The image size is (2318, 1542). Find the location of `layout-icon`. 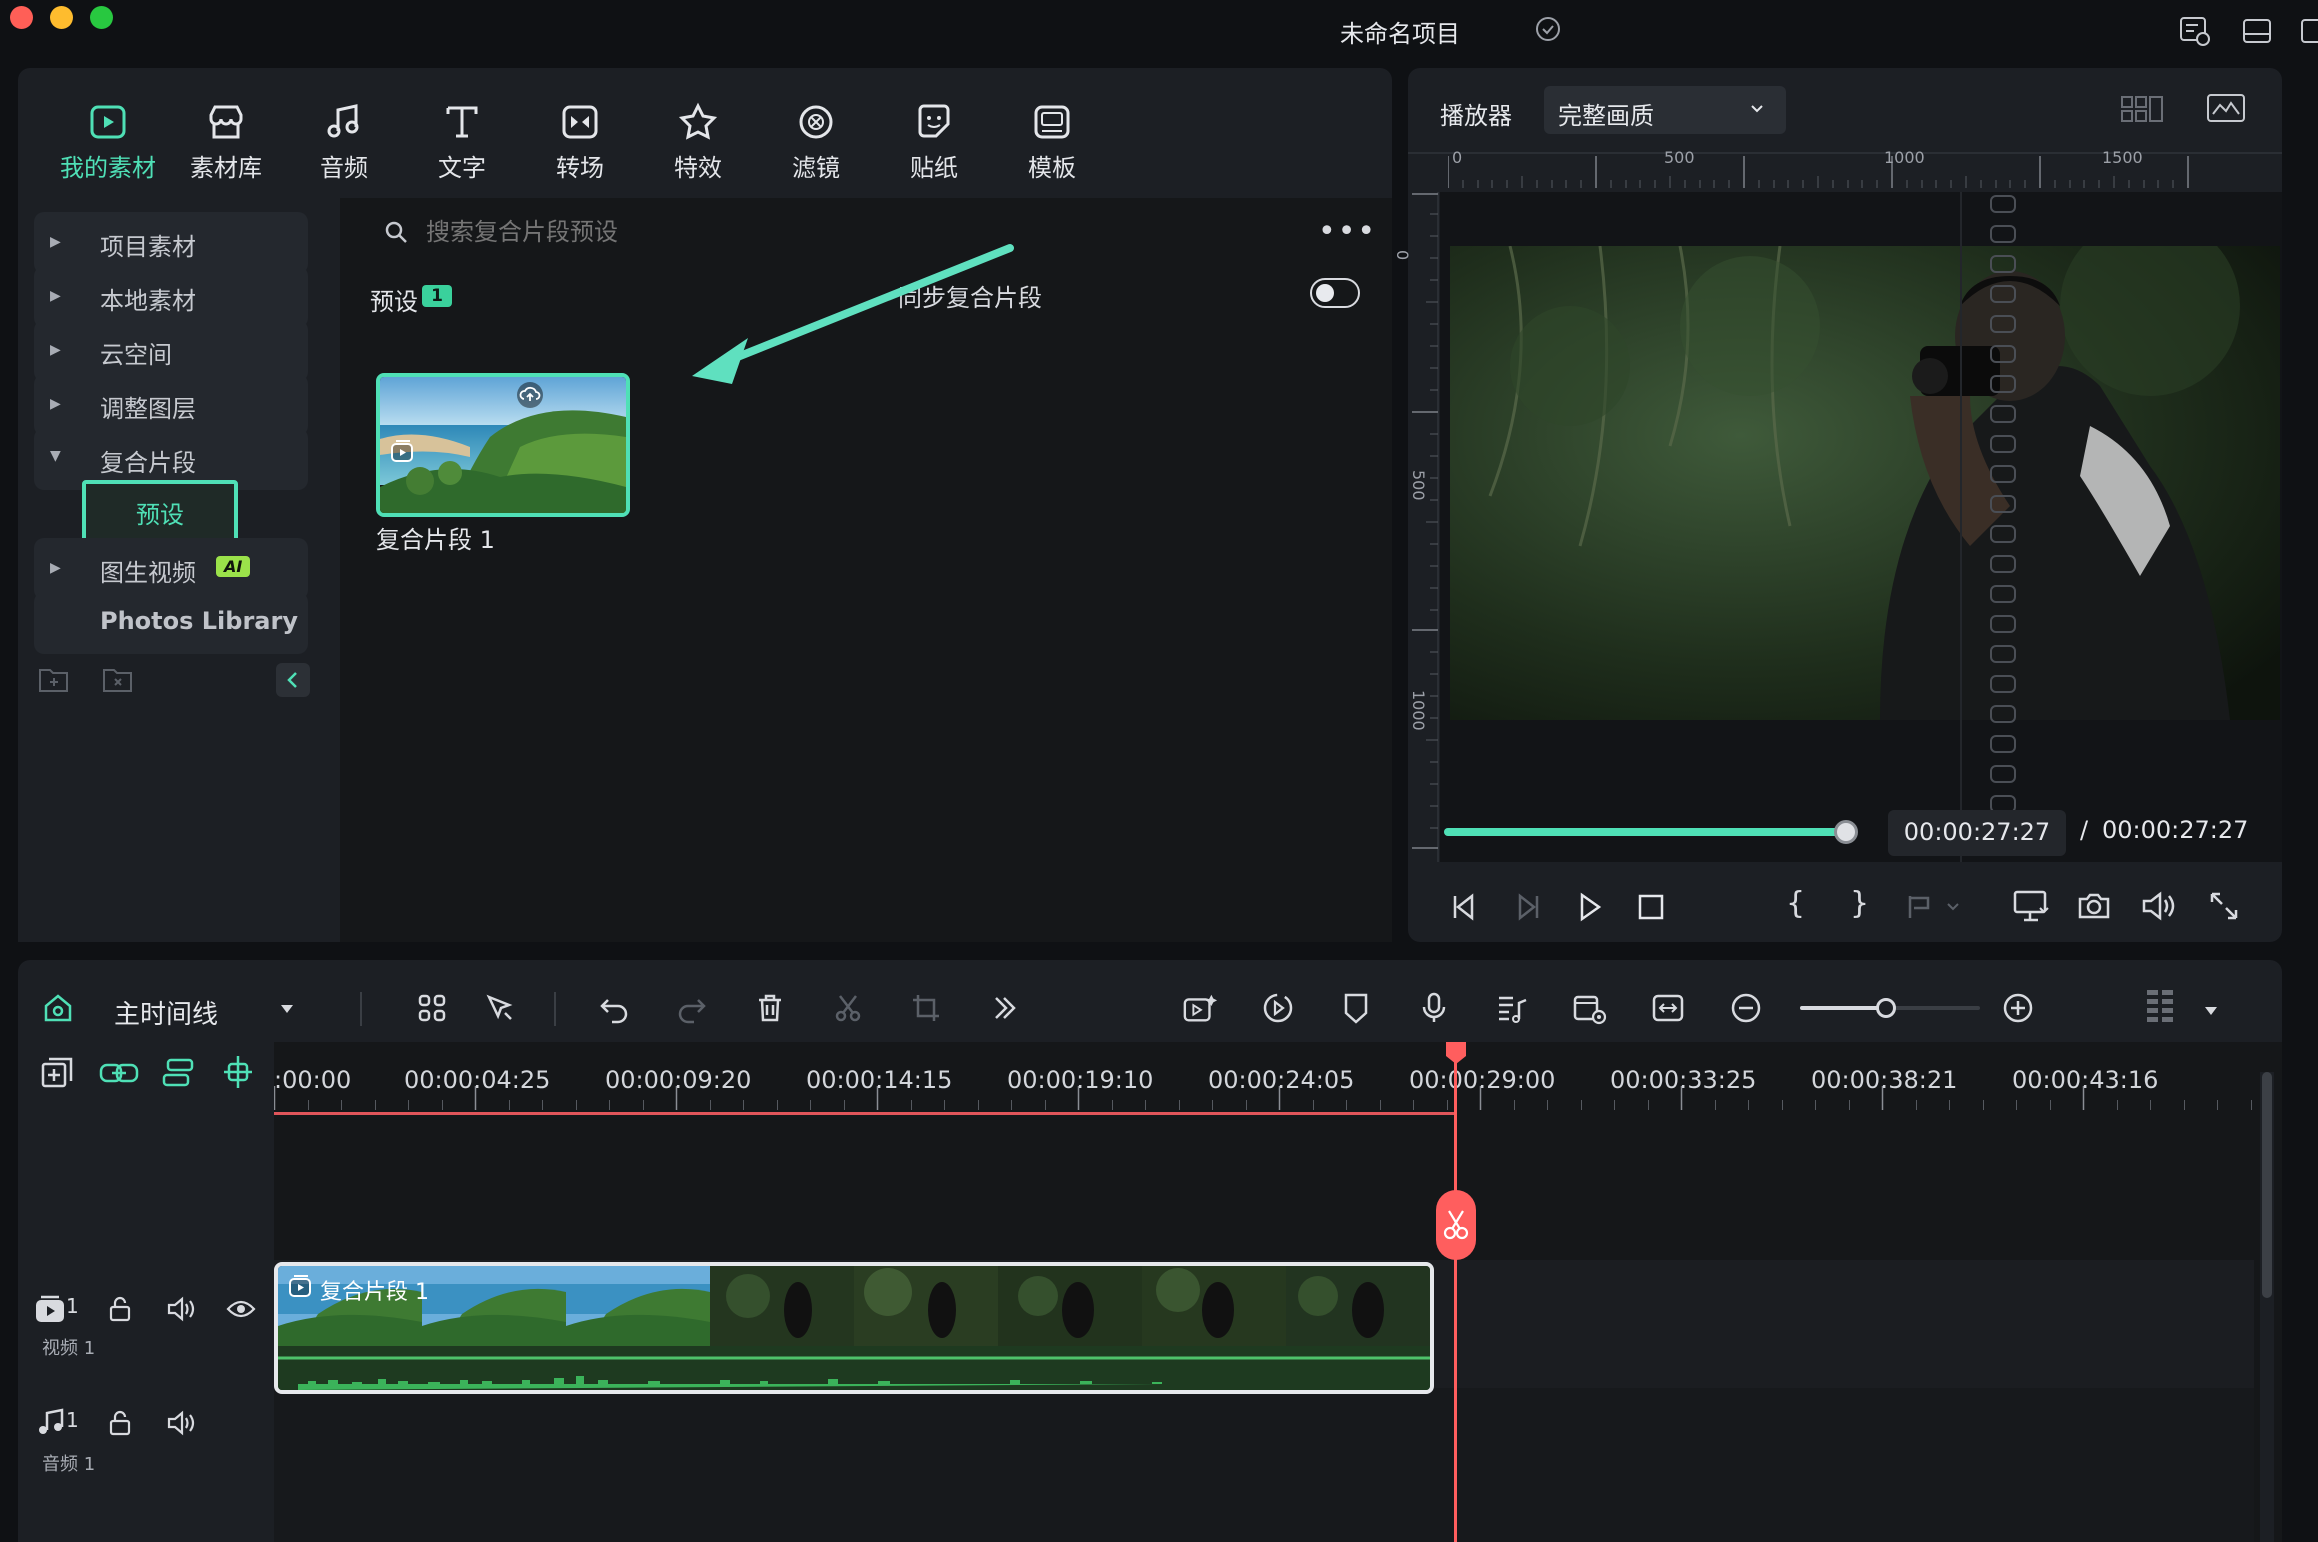

layout-icon is located at coordinates (2257, 31).